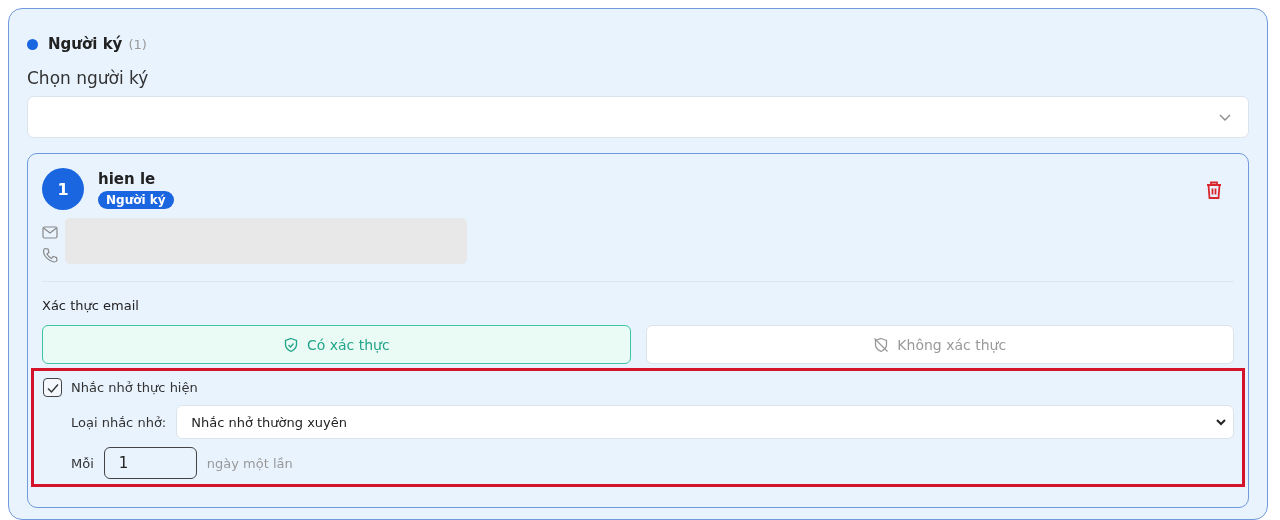  Describe the element at coordinates (136, 200) in the screenshot. I see `role-badge: Người ký` at that location.